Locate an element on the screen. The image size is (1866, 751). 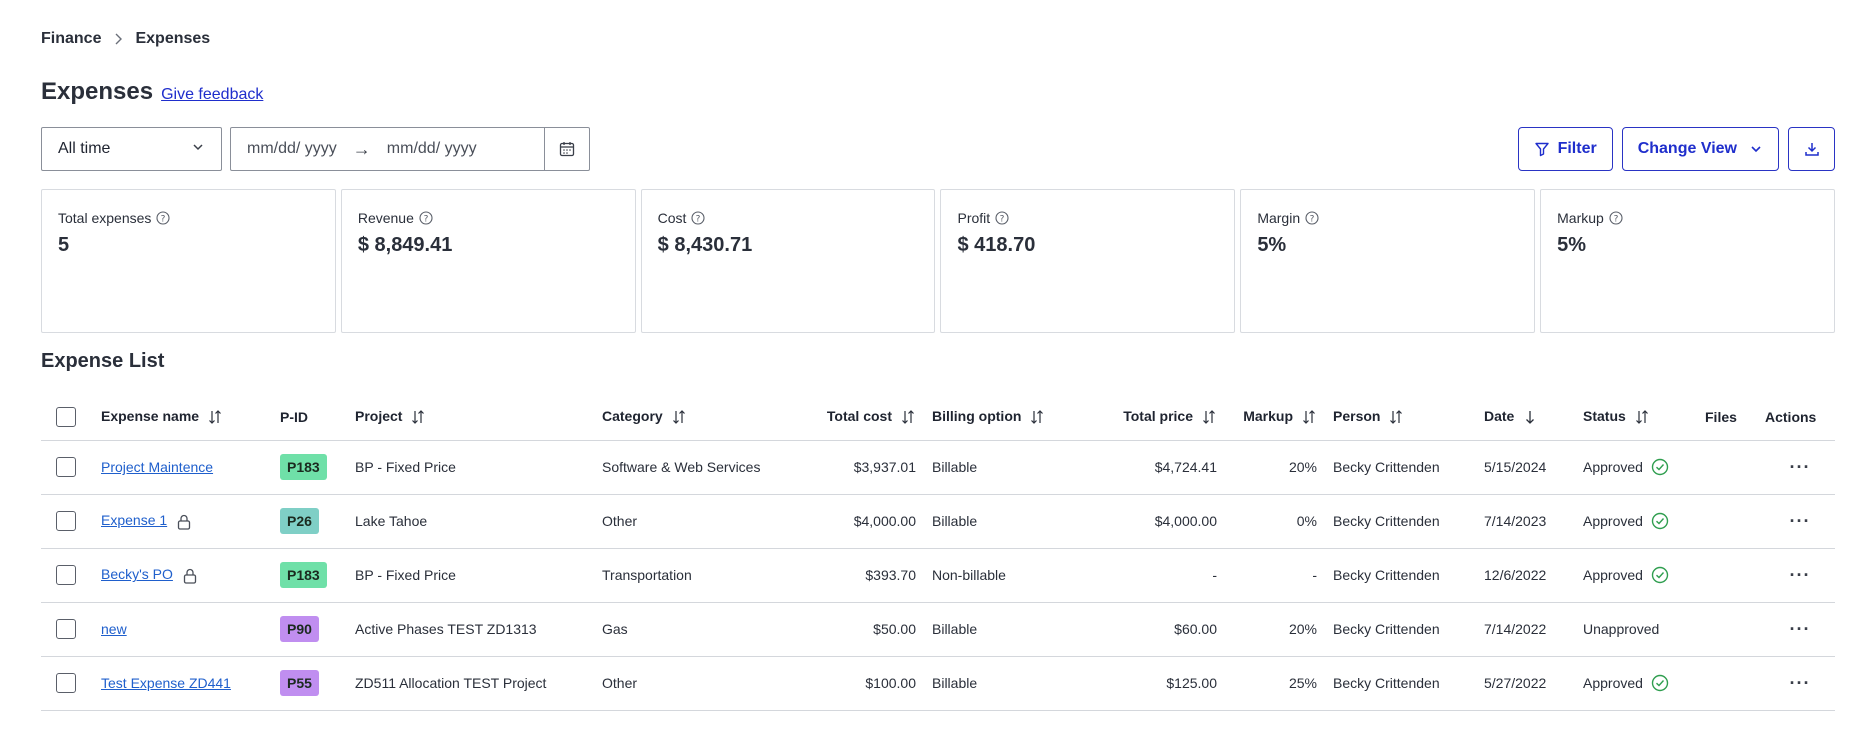
calendar-button is located at coordinates (566, 149).